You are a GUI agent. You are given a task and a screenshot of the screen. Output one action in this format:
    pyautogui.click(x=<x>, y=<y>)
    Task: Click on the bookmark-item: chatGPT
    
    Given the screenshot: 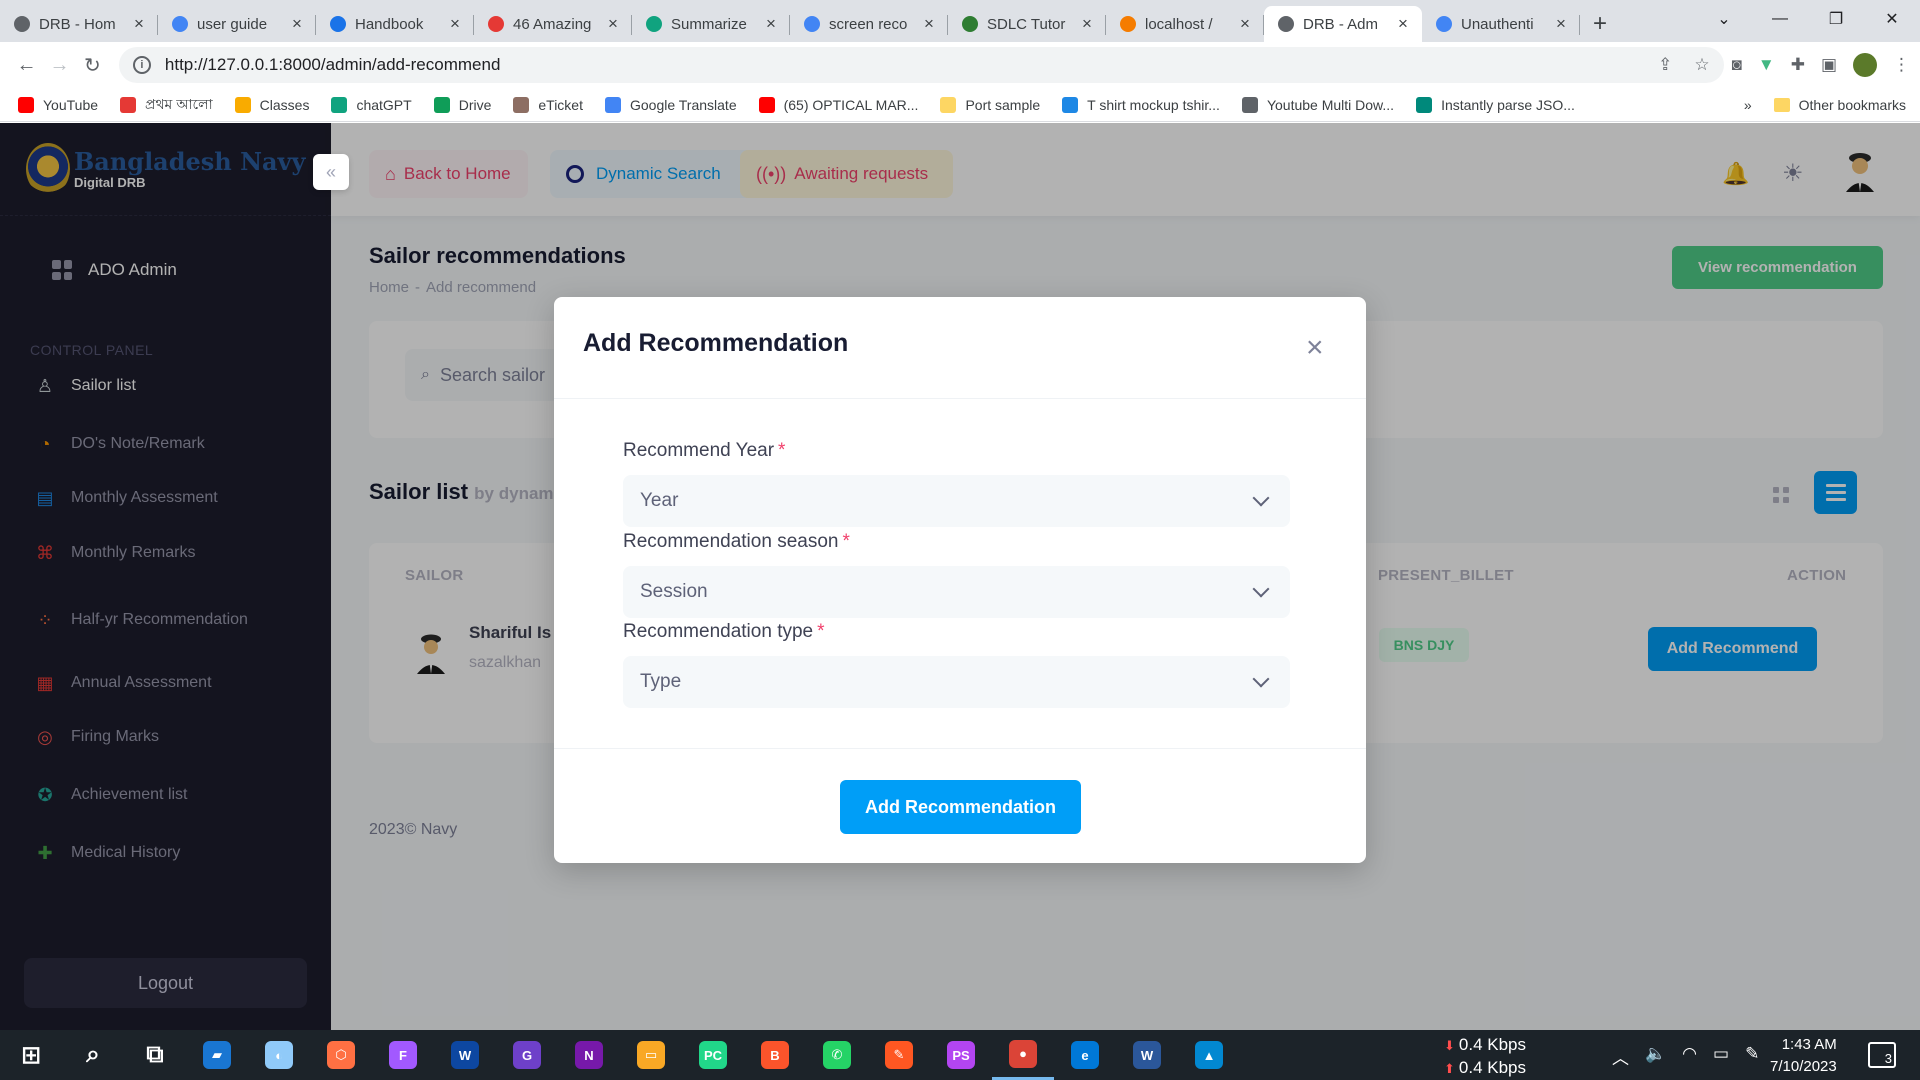 What is the action you would take?
    pyautogui.click(x=371, y=104)
    